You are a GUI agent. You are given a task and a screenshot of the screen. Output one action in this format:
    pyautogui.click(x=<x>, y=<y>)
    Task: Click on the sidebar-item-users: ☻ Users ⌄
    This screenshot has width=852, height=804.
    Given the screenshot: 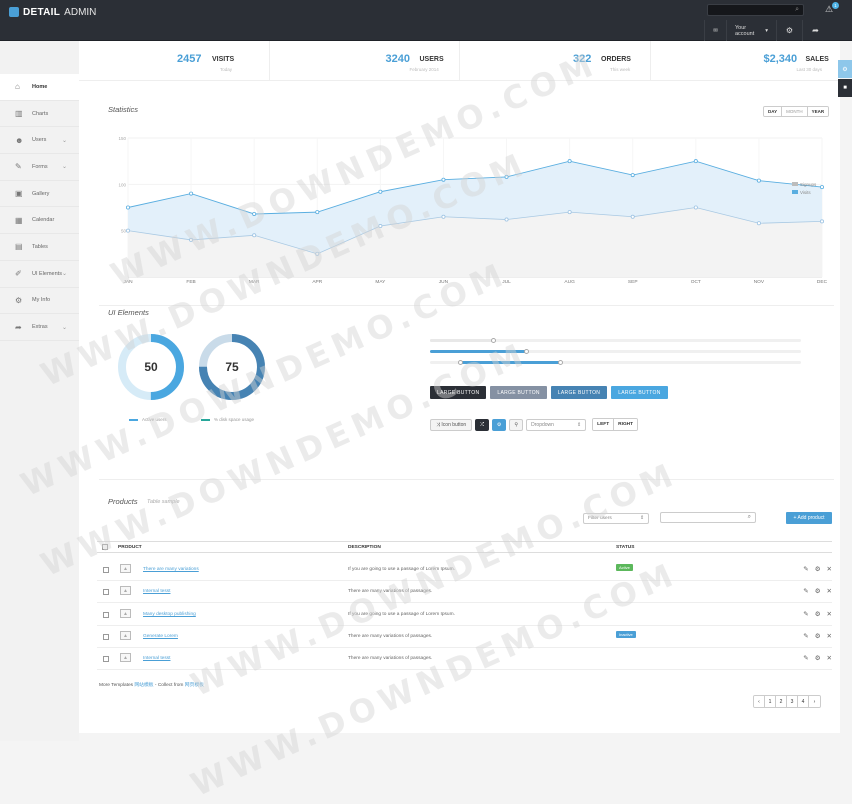 What is the action you would take?
    pyautogui.click(x=39, y=141)
    